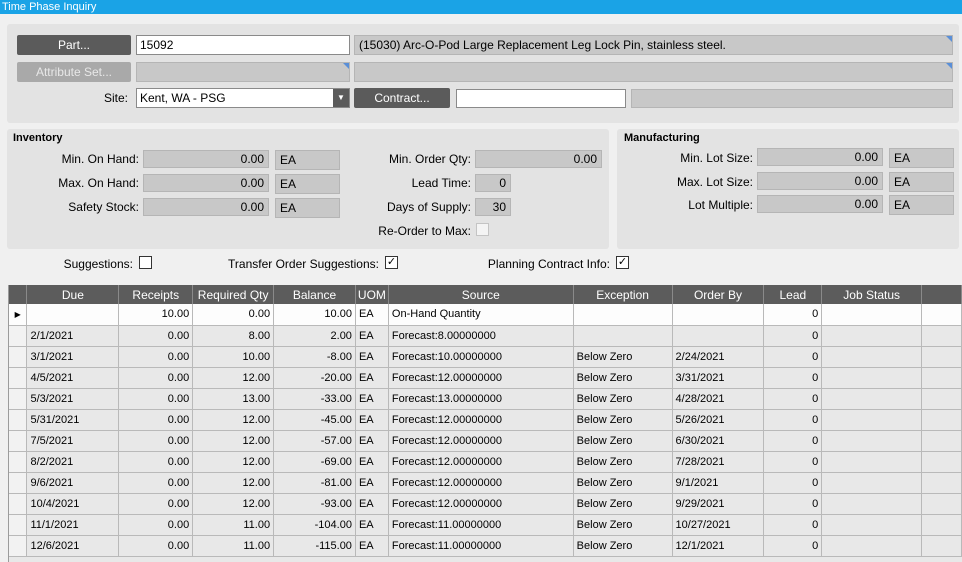 This screenshot has height=562, width=962. Describe the element at coordinates (481, 336) in the screenshot. I see `table-cell: Forecast:8.00000000` at that location.